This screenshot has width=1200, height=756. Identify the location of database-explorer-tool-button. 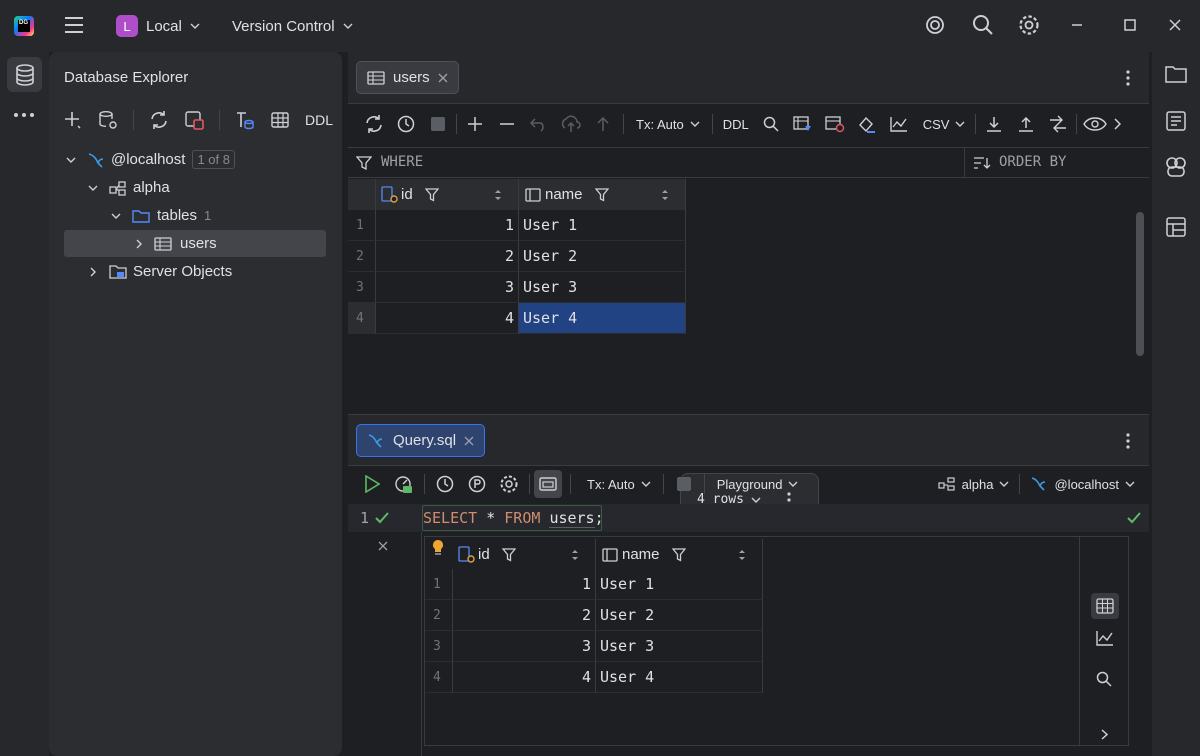
(24, 74).